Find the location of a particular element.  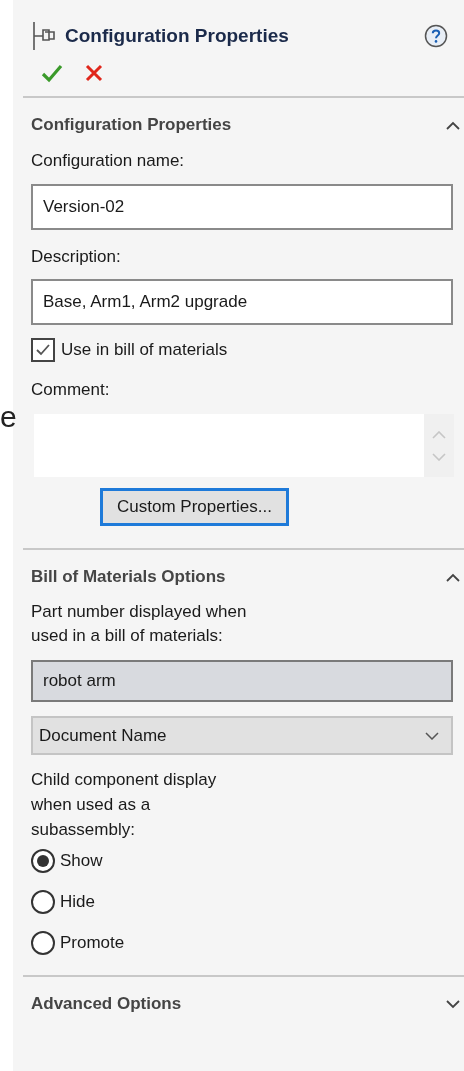

ok-check-icon is located at coordinates (52, 73).